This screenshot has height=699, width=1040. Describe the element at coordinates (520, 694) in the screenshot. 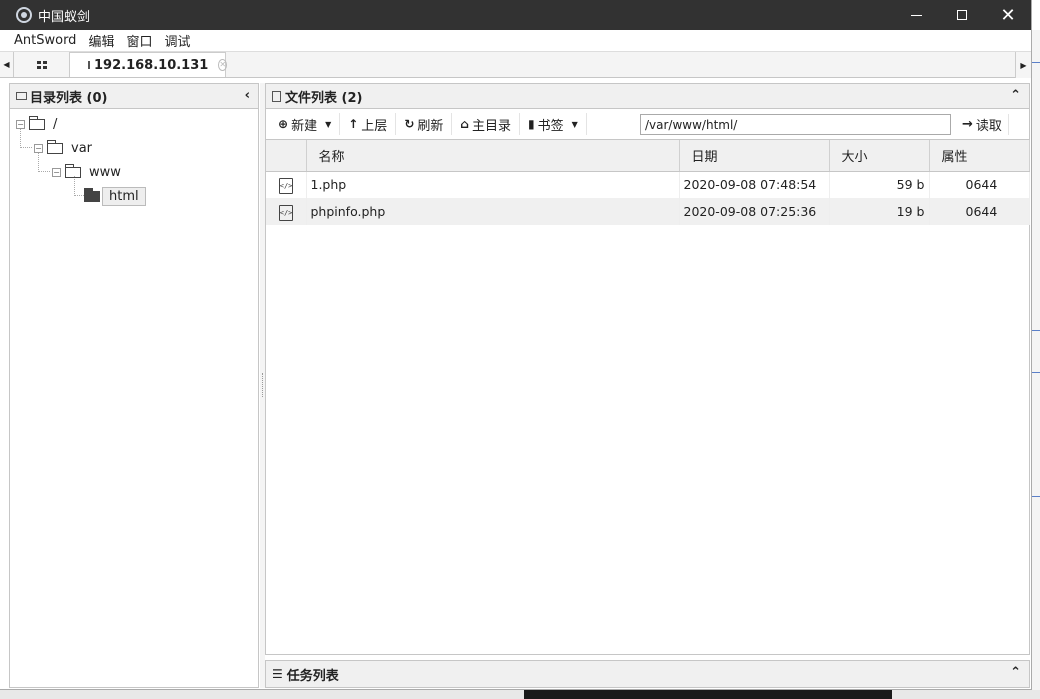

I see `desktop-background-bottom` at that location.